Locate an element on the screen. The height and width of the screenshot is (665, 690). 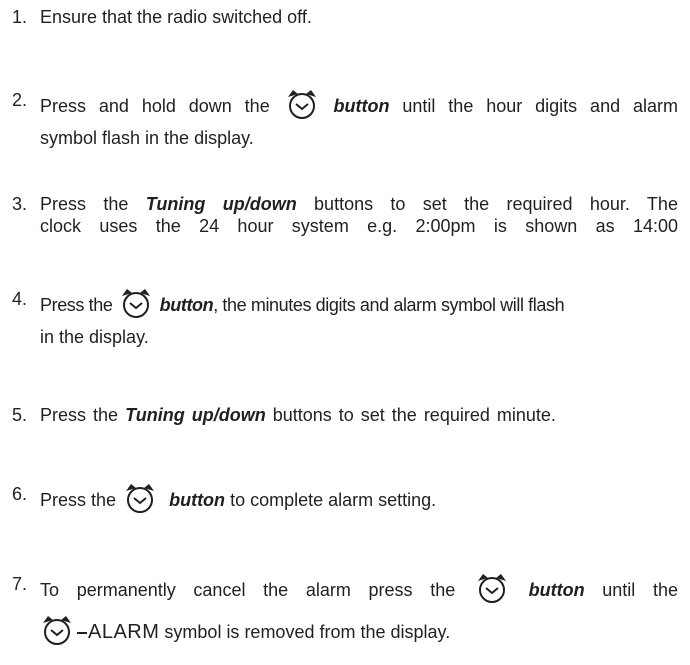
step-number: 6. is located at coordinates (20, 494).